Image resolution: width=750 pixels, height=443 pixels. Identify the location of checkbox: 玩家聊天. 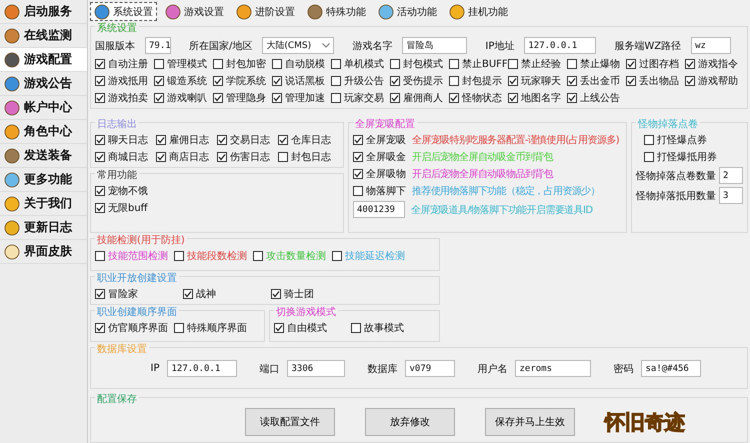
(537, 81).